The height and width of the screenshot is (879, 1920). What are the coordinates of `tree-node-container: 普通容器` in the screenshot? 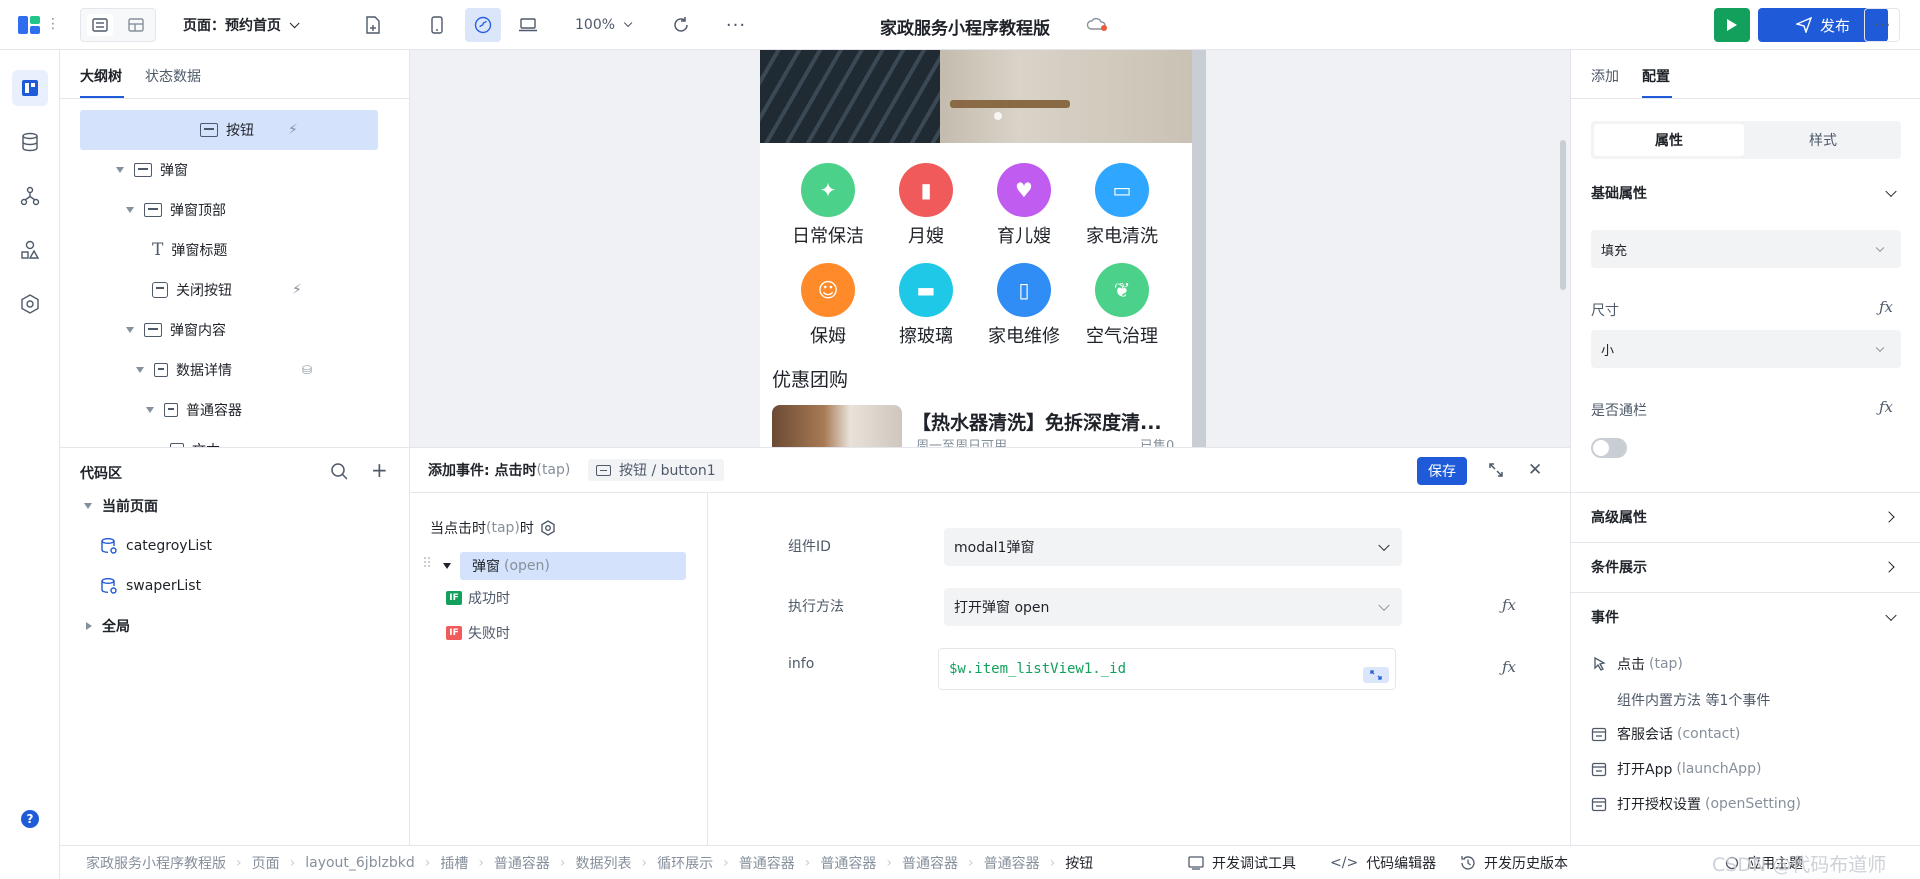 It's located at (194, 410).